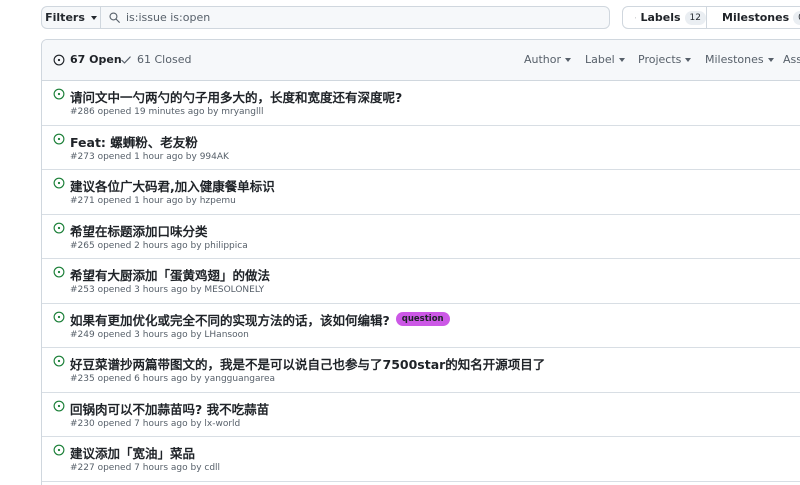 The height and width of the screenshot is (485, 800). Describe the element at coordinates (543, 59) in the screenshot. I see `author-filter-label: Author` at that location.